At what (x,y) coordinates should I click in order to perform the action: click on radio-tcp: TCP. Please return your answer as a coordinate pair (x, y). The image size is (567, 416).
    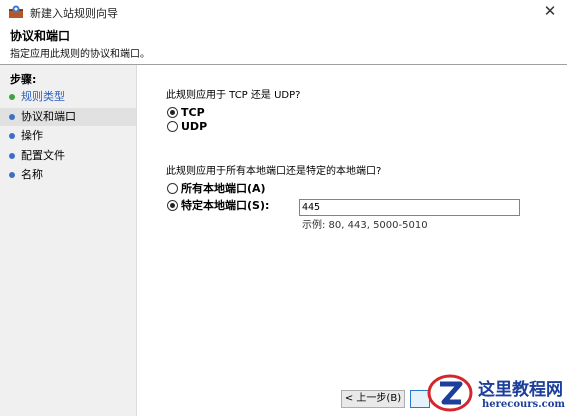
    Looking at the image, I should click on (266, 113).